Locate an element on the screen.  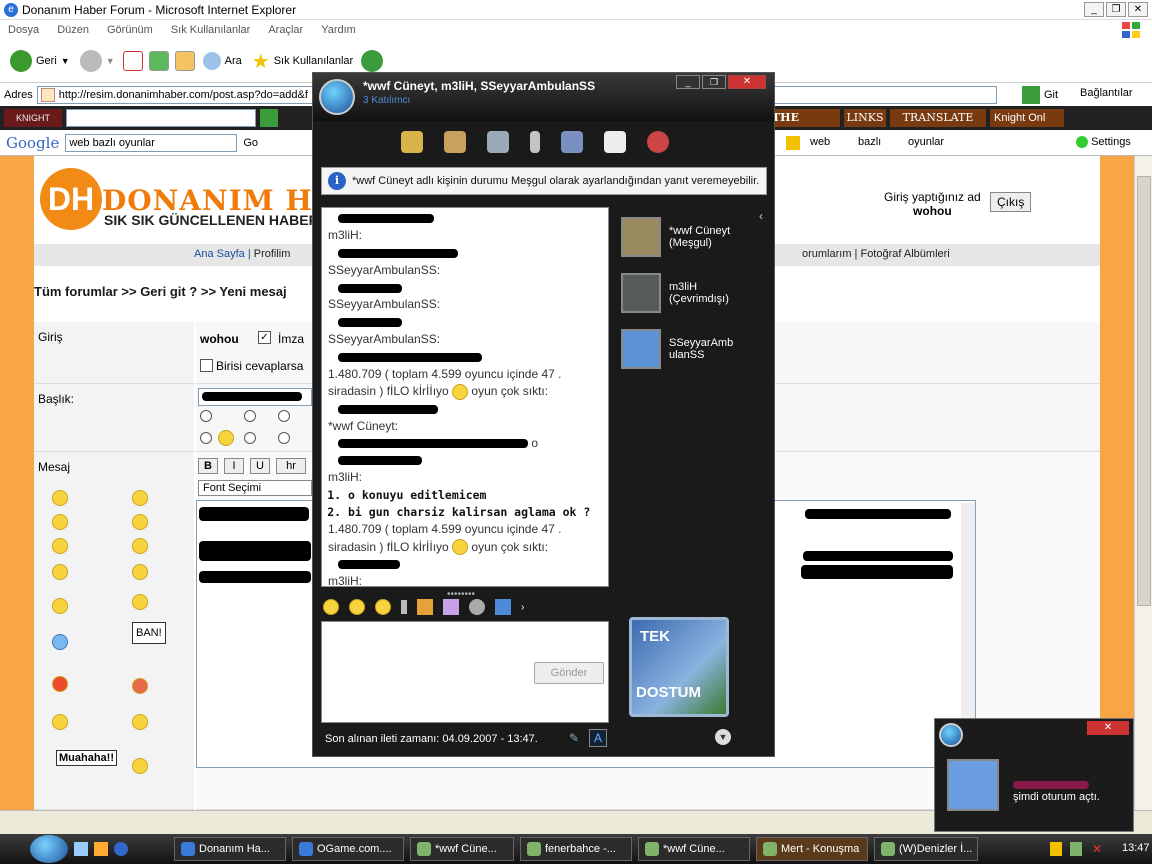
page-scrollbar is located at coordinates (1143, 483).